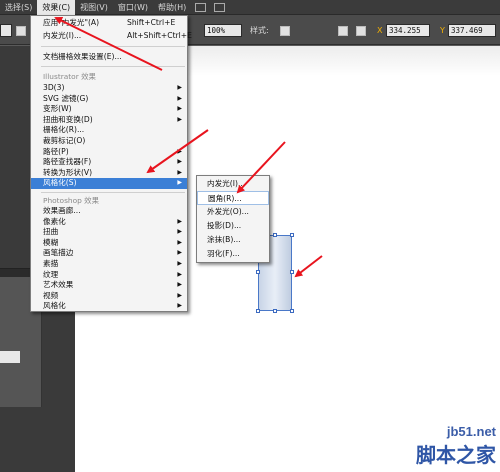 This screenshot has height=472, width=500. Describe the element at coordinates (6, 30) in the screenshot. I see `left-field` at that location.